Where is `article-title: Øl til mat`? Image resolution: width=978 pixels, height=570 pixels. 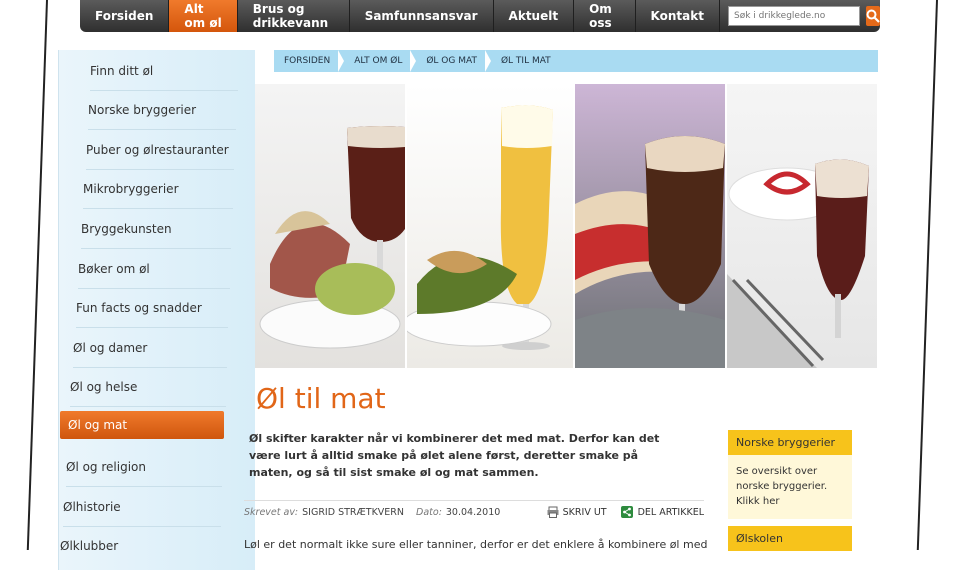
article-title: Øl til mat is located at coordinates (321, 398).